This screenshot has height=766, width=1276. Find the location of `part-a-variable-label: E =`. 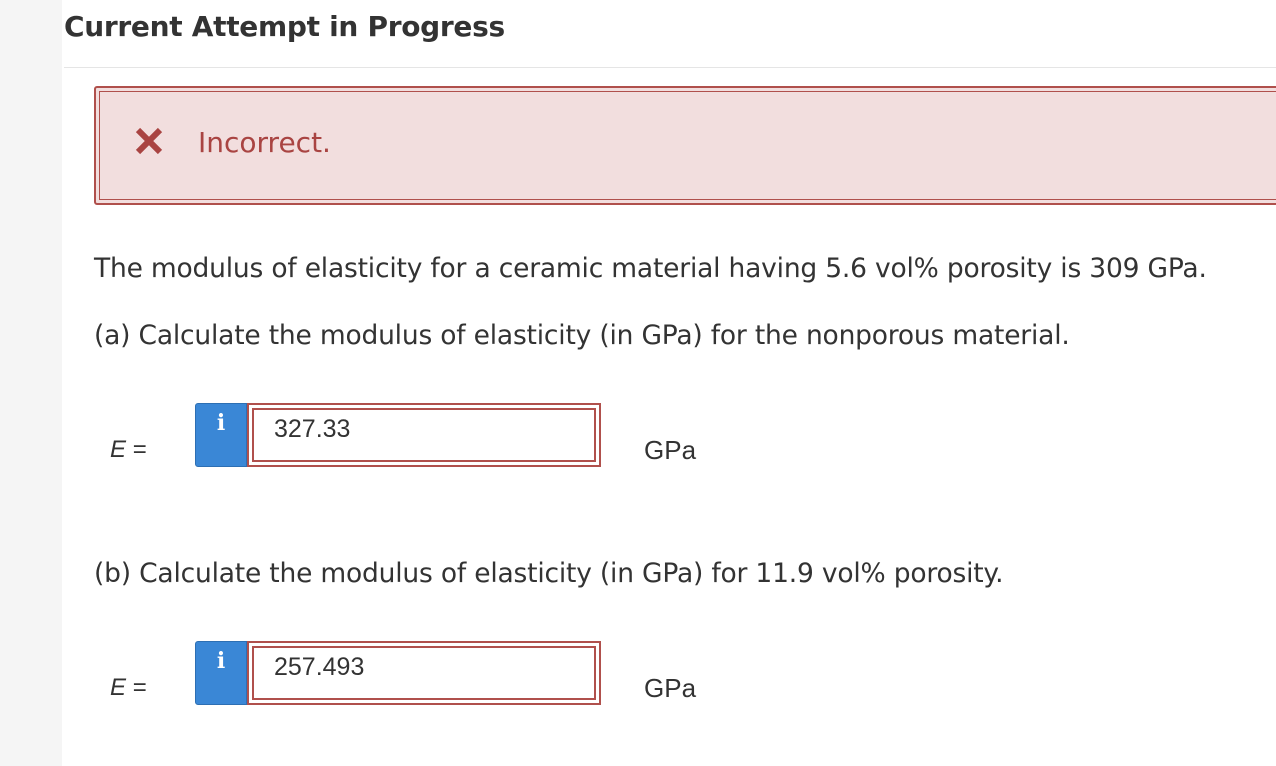

part-a-variable-label: E = is located at coordinates (128, 450).